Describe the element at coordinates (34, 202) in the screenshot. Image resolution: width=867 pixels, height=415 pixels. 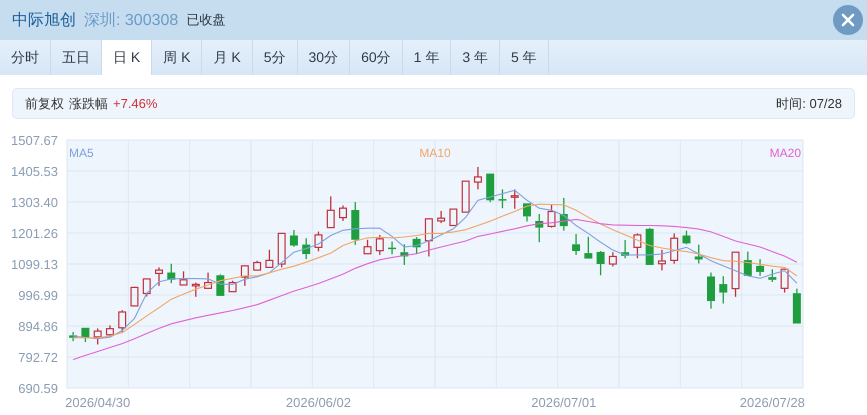
I see `y-axis-label: 1303.40` at that location.